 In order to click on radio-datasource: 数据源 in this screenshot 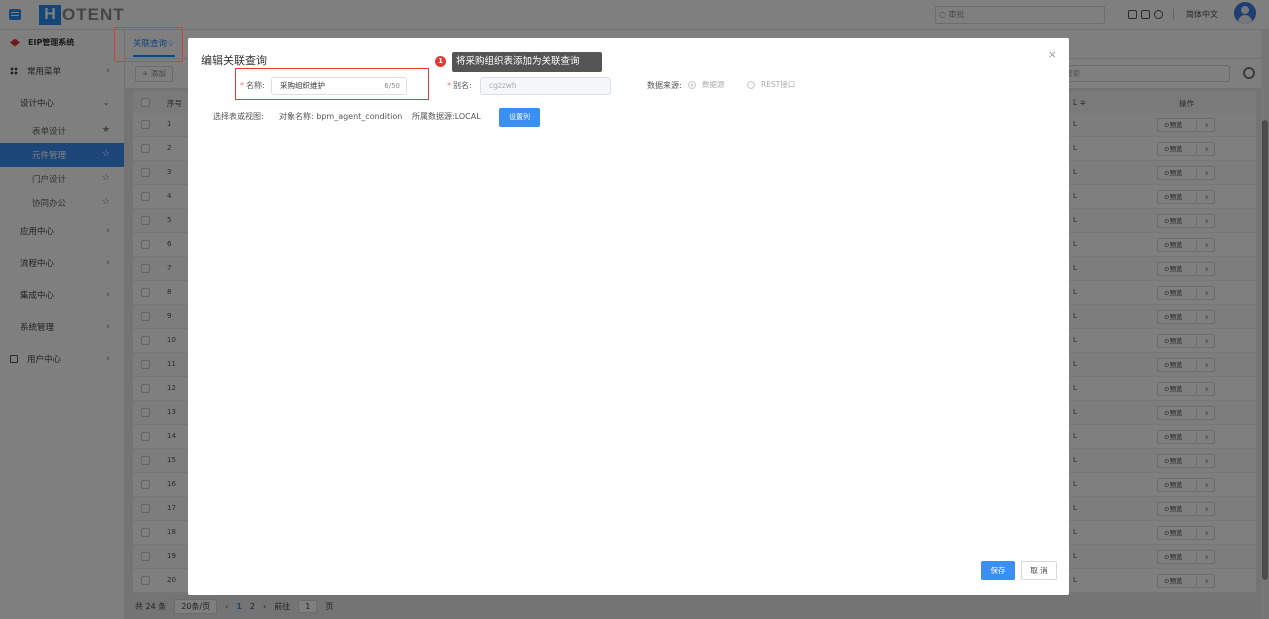, I will do `click(706, 84)`.